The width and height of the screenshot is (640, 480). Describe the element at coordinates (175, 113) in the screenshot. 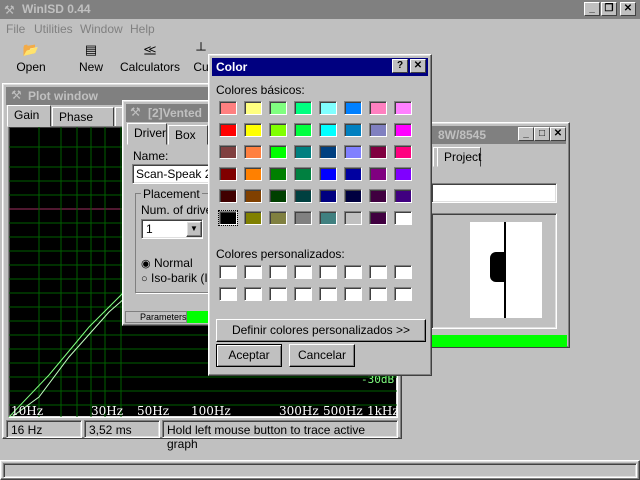

I see `vented-title: [2]Vented` at that location.